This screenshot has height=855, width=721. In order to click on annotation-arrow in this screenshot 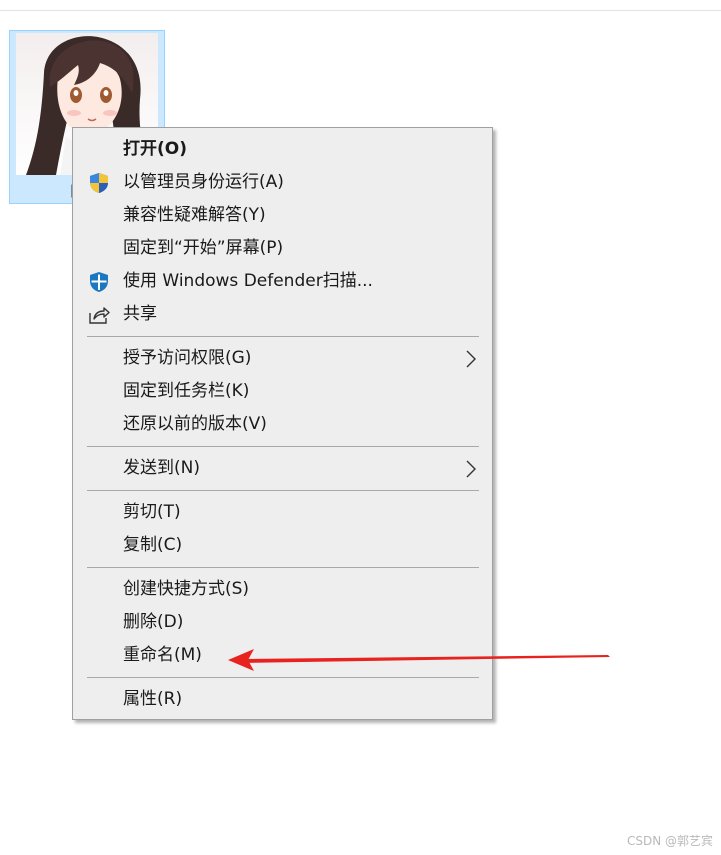, I will do `click(419, 660)`.